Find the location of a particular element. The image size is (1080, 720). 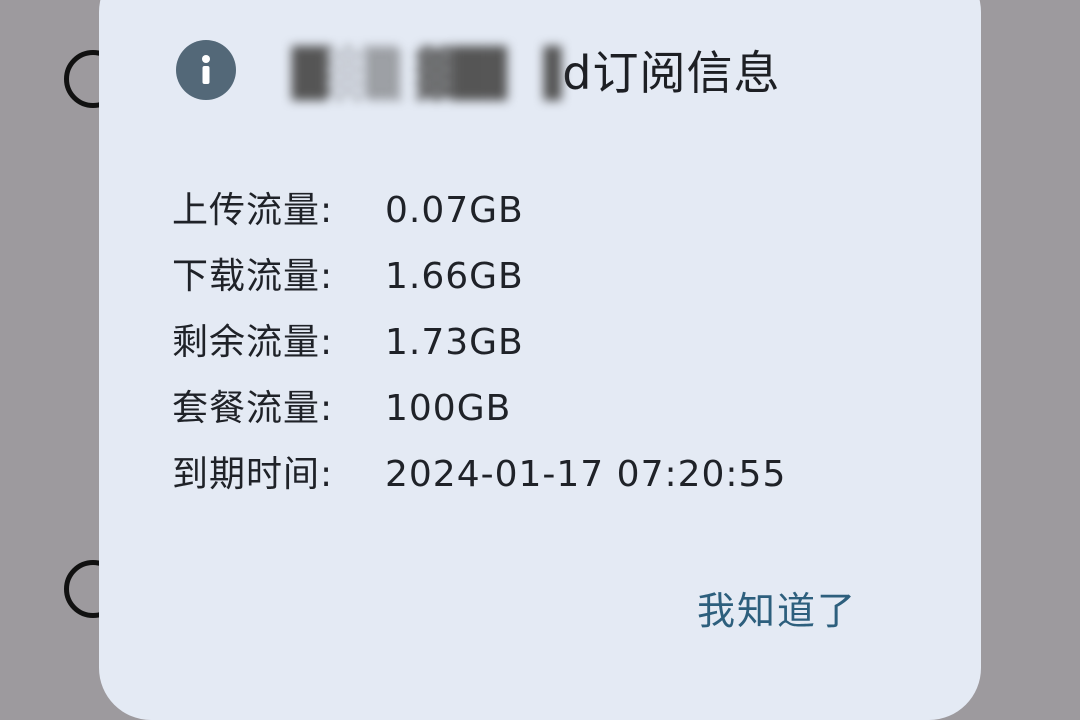

info-row-download: 下载流量: 1.66GB is located at coordinates (479, 277).